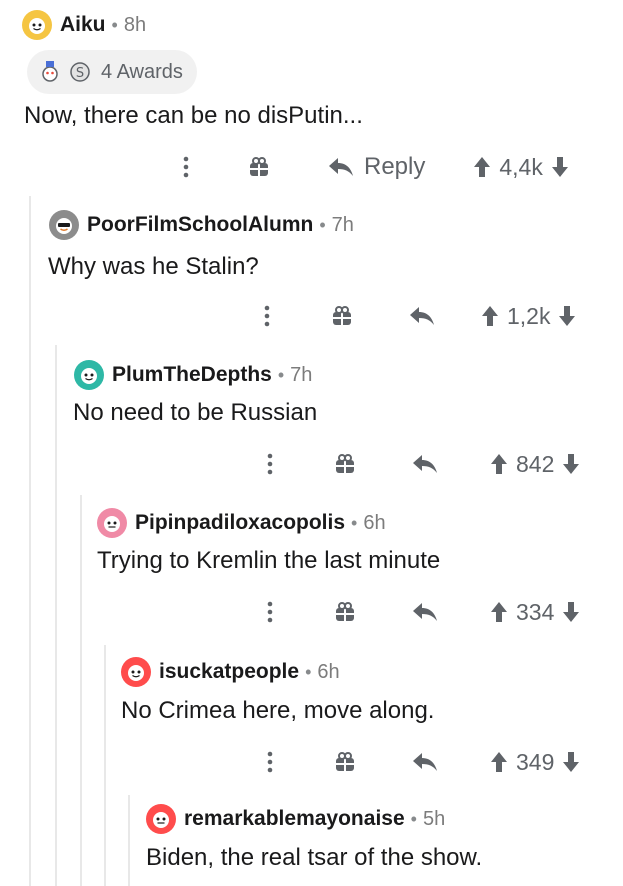 The image size is (623, 886). I want to click on vote-score: 842, so click(535, 463).